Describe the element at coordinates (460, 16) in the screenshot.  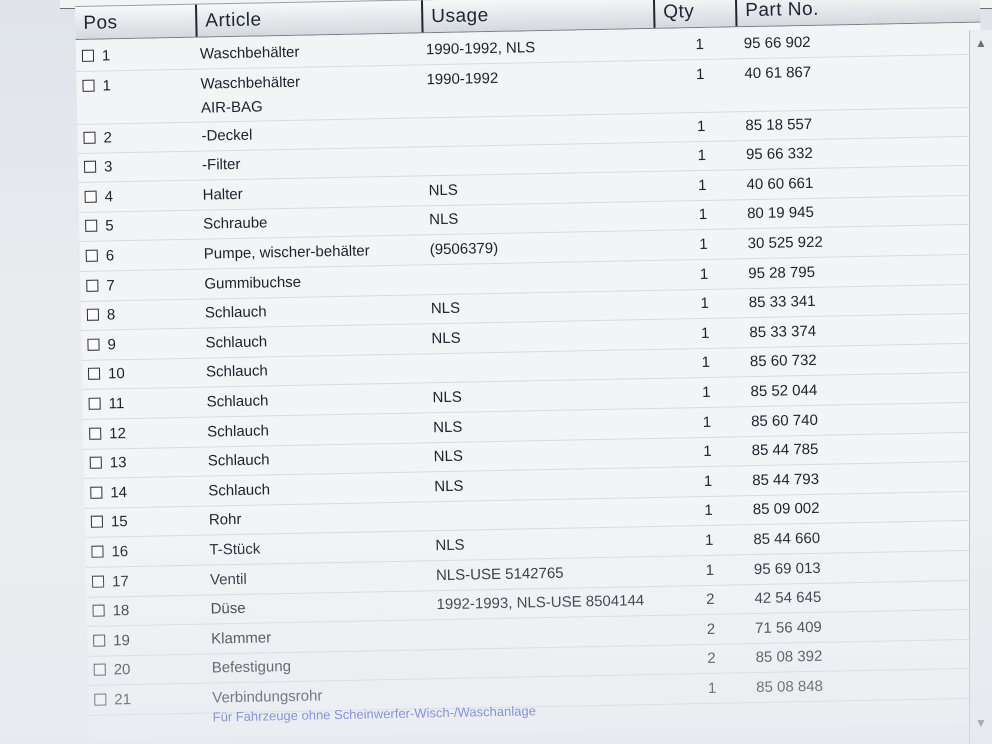
I see `header-usage-label: Usage` at that location.